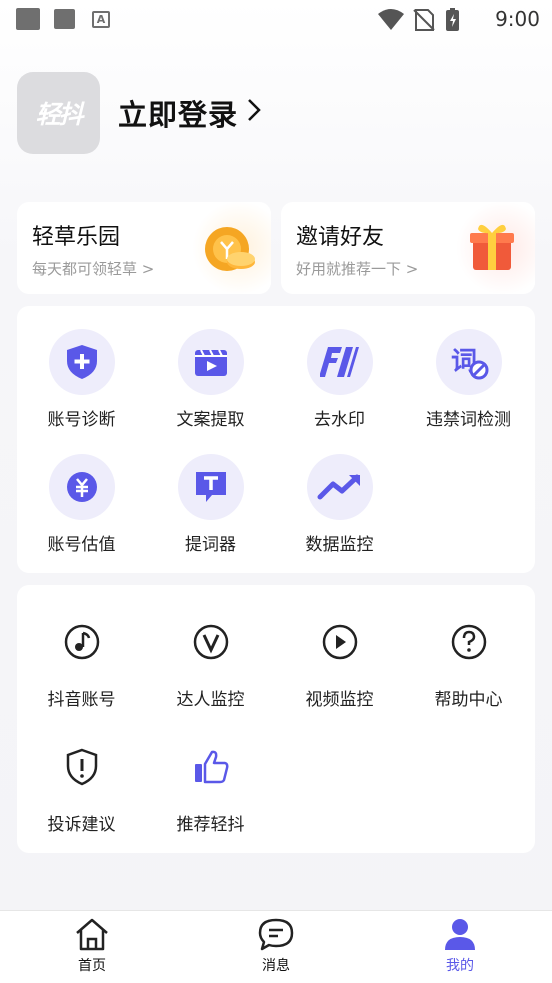  I want to click on status-bar: A 9:00, so click(276, 20).